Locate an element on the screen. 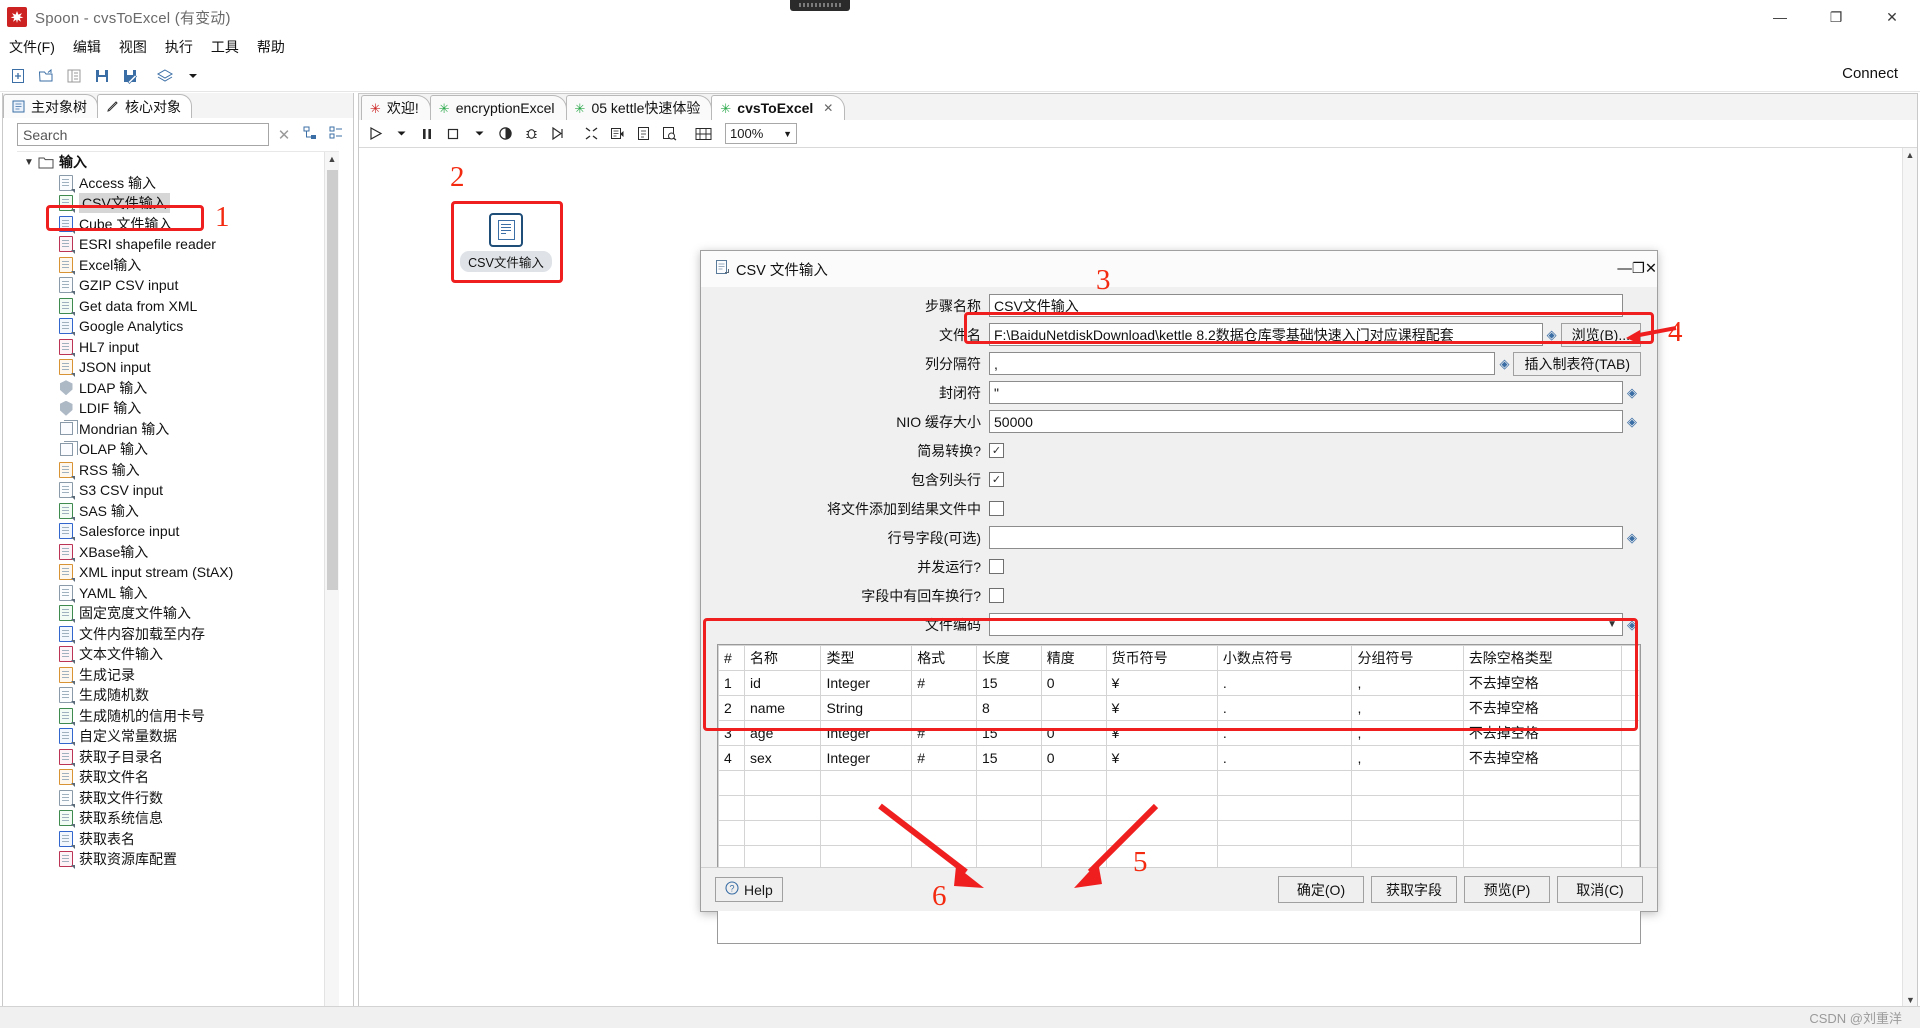  tree-item-constant-data: 自定义常量数据 is located at coordinates (178, 736).